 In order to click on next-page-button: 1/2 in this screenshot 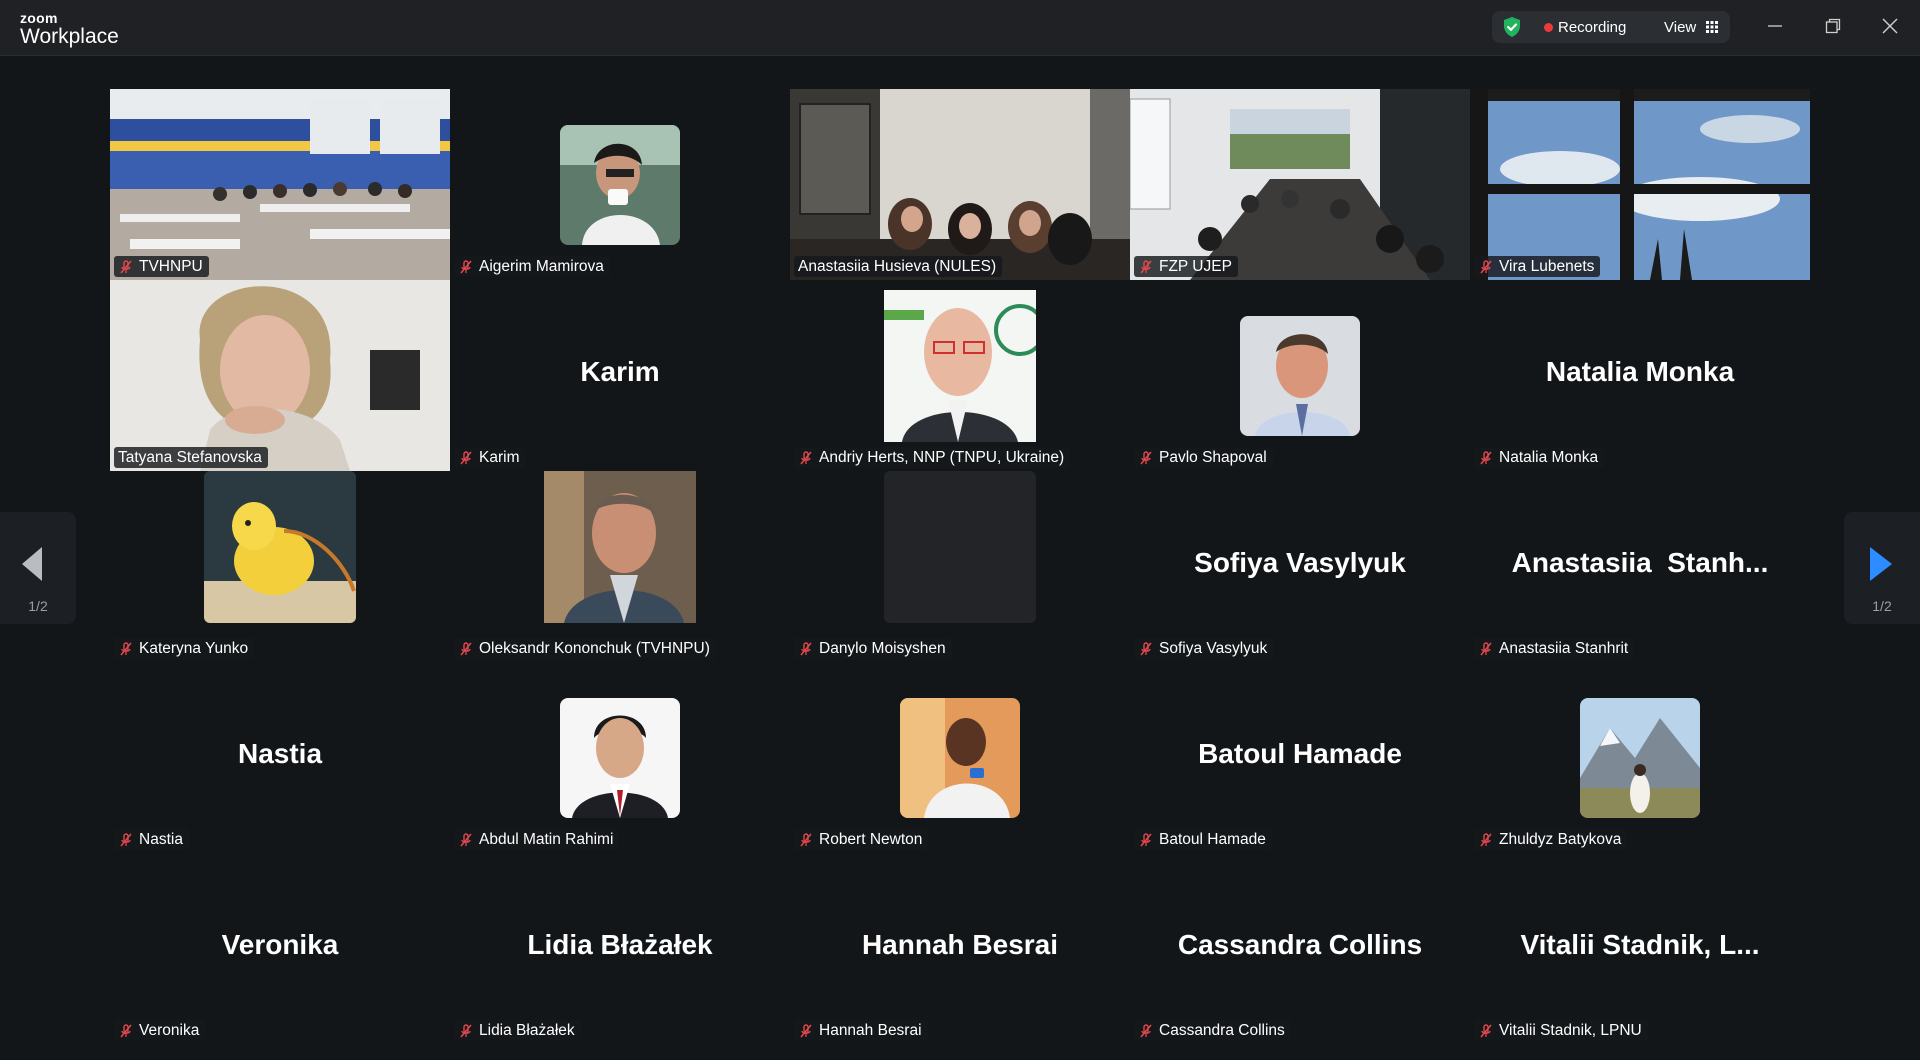, I will do `click(1882, 568)`.